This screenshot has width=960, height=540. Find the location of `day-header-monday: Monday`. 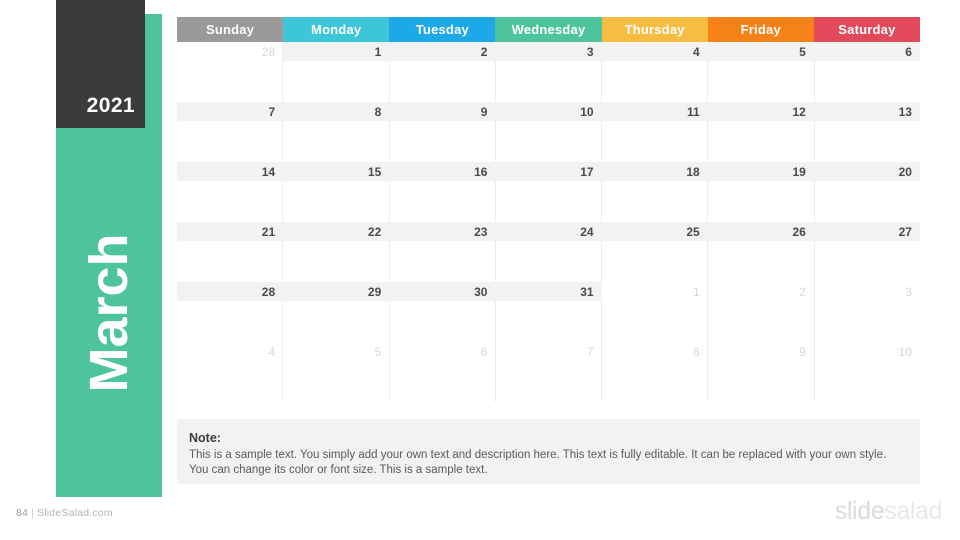

day-header-monday: Monday is located at coordinates (336, 29).